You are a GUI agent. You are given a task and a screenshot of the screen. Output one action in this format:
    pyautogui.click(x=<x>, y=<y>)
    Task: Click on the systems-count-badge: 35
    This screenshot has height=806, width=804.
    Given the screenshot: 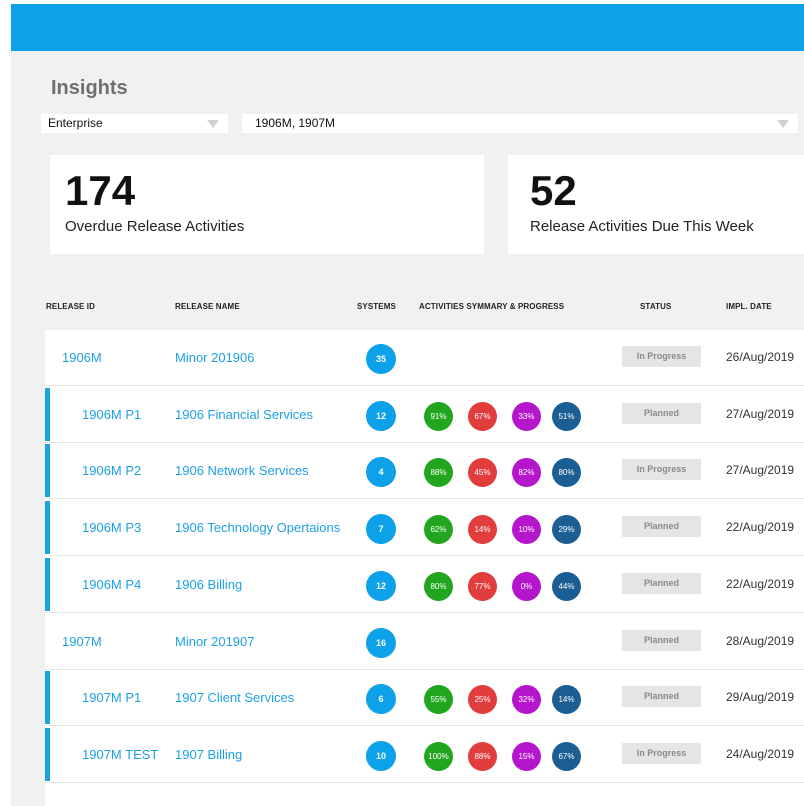 What is the action you would take?
    pyautogui.click(x=381, y=359)
    